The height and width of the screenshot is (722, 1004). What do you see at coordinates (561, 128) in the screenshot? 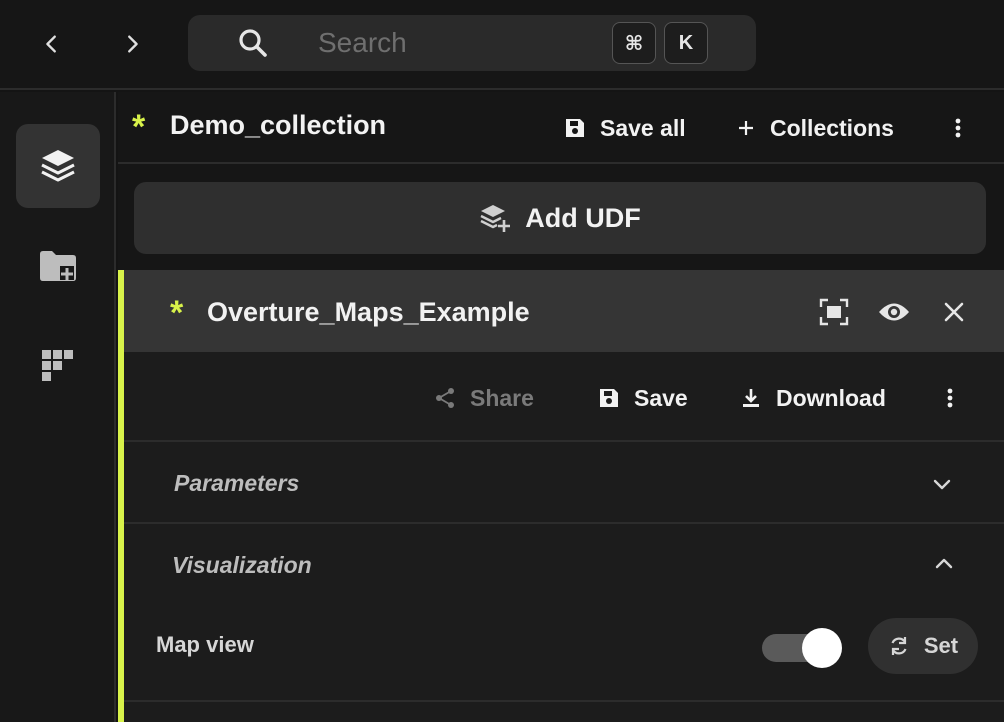
I see `collection-header: * Demo_collection Save all Collections` at bounding box center [561, 128].